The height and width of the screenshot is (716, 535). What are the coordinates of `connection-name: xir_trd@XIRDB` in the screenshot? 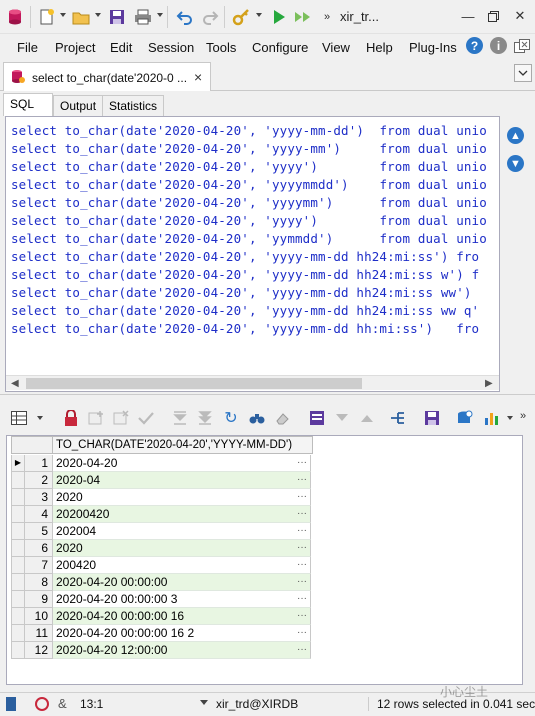 It's located at (257, 704).